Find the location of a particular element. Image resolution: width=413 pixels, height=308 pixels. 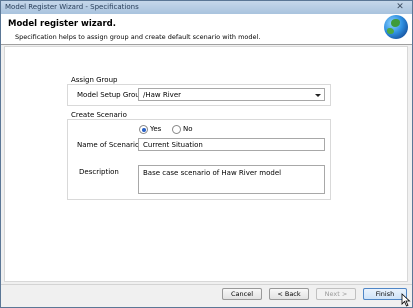

description-value: Base case scenario of Haw River model is located at coordinates (212, 173).